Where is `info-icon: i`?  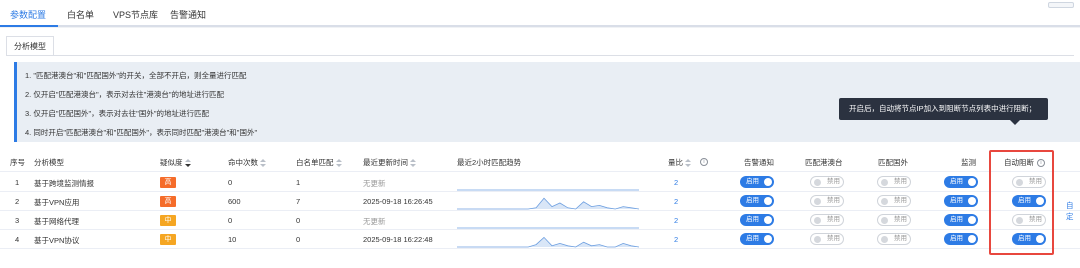
info-icon: i is located at coordinates (1041, 163).